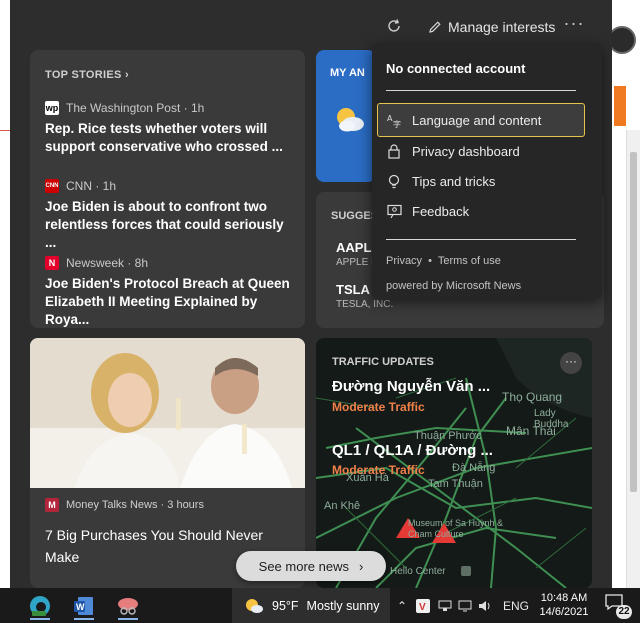 Image resolution: width=640 pixels, height=623 pixels. Describe the element at coordinates (448, 436) in the screenshot. I see `map-label: Thuận Phước` at that location.